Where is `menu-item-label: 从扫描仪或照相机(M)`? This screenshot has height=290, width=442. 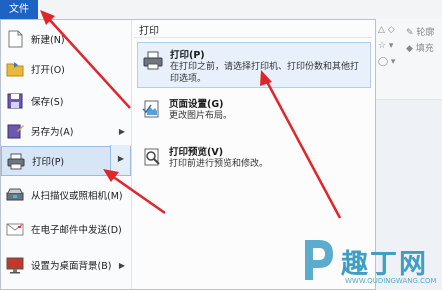 menu-item-label: 从扫描仪或照相机(M) is located at coordinates (77, 196).